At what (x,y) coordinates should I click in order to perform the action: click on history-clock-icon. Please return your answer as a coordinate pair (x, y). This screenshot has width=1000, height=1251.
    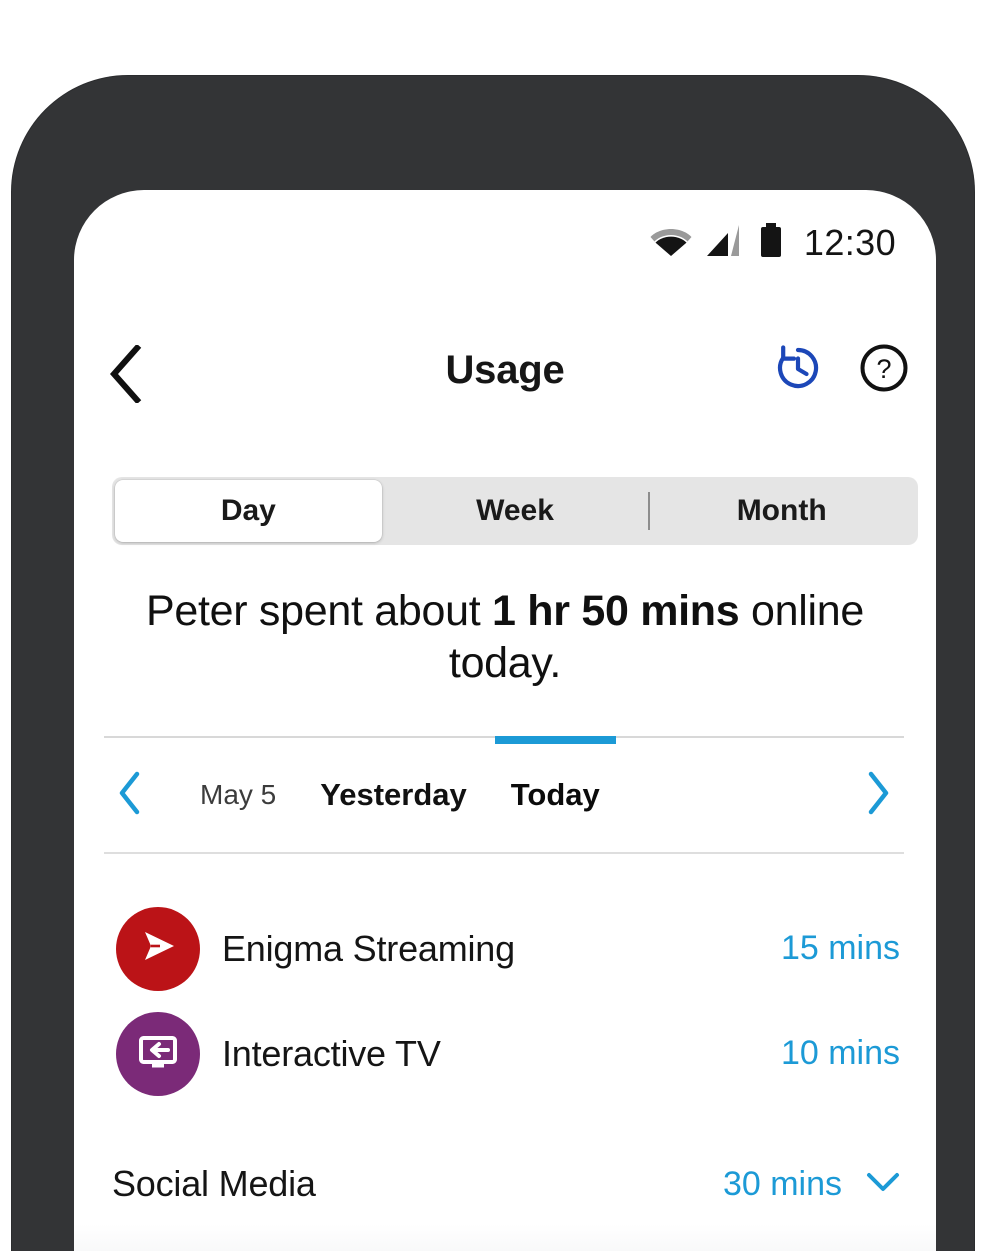
    Looking at the image, I should click on (798, 370).